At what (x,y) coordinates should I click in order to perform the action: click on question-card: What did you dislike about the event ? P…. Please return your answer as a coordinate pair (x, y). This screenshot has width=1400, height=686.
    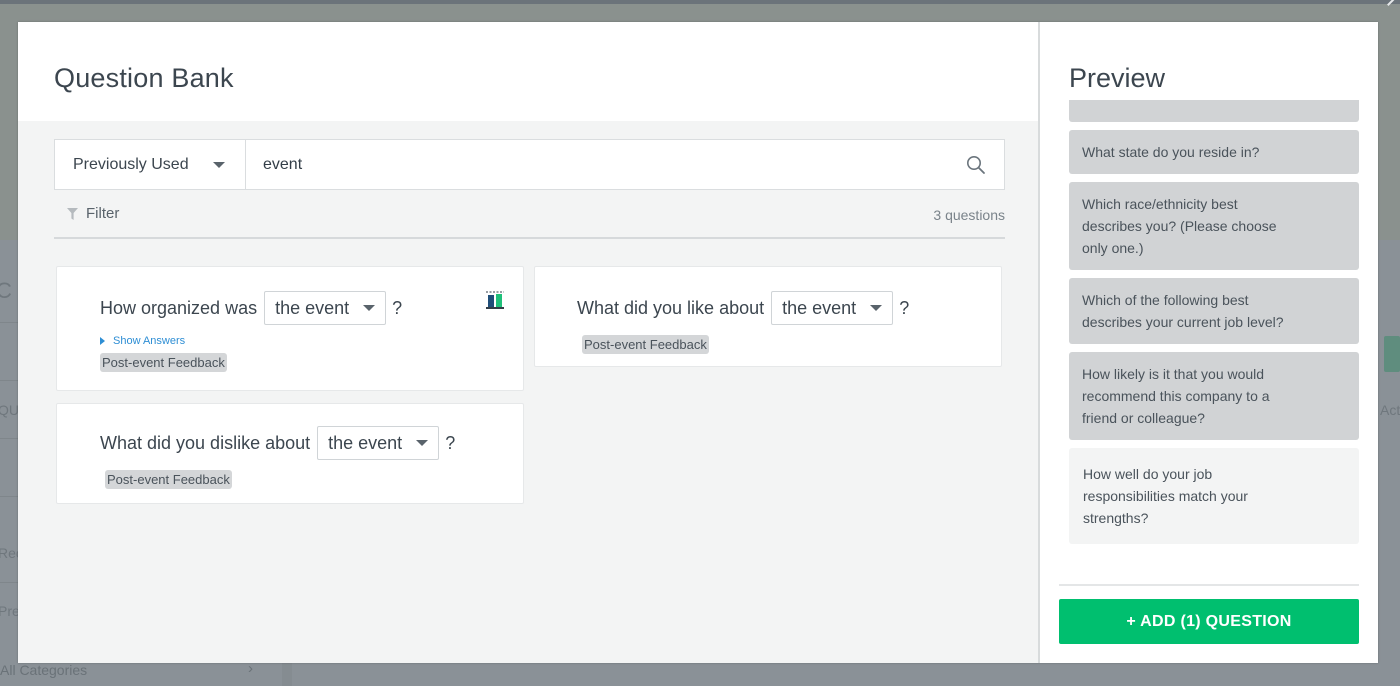
    Looking at the image, I should click on (290, 453).